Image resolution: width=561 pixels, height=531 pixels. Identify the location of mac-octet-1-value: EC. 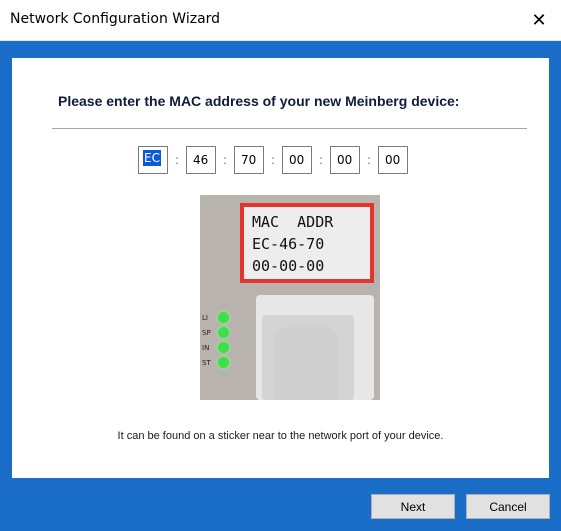
(152, 158).